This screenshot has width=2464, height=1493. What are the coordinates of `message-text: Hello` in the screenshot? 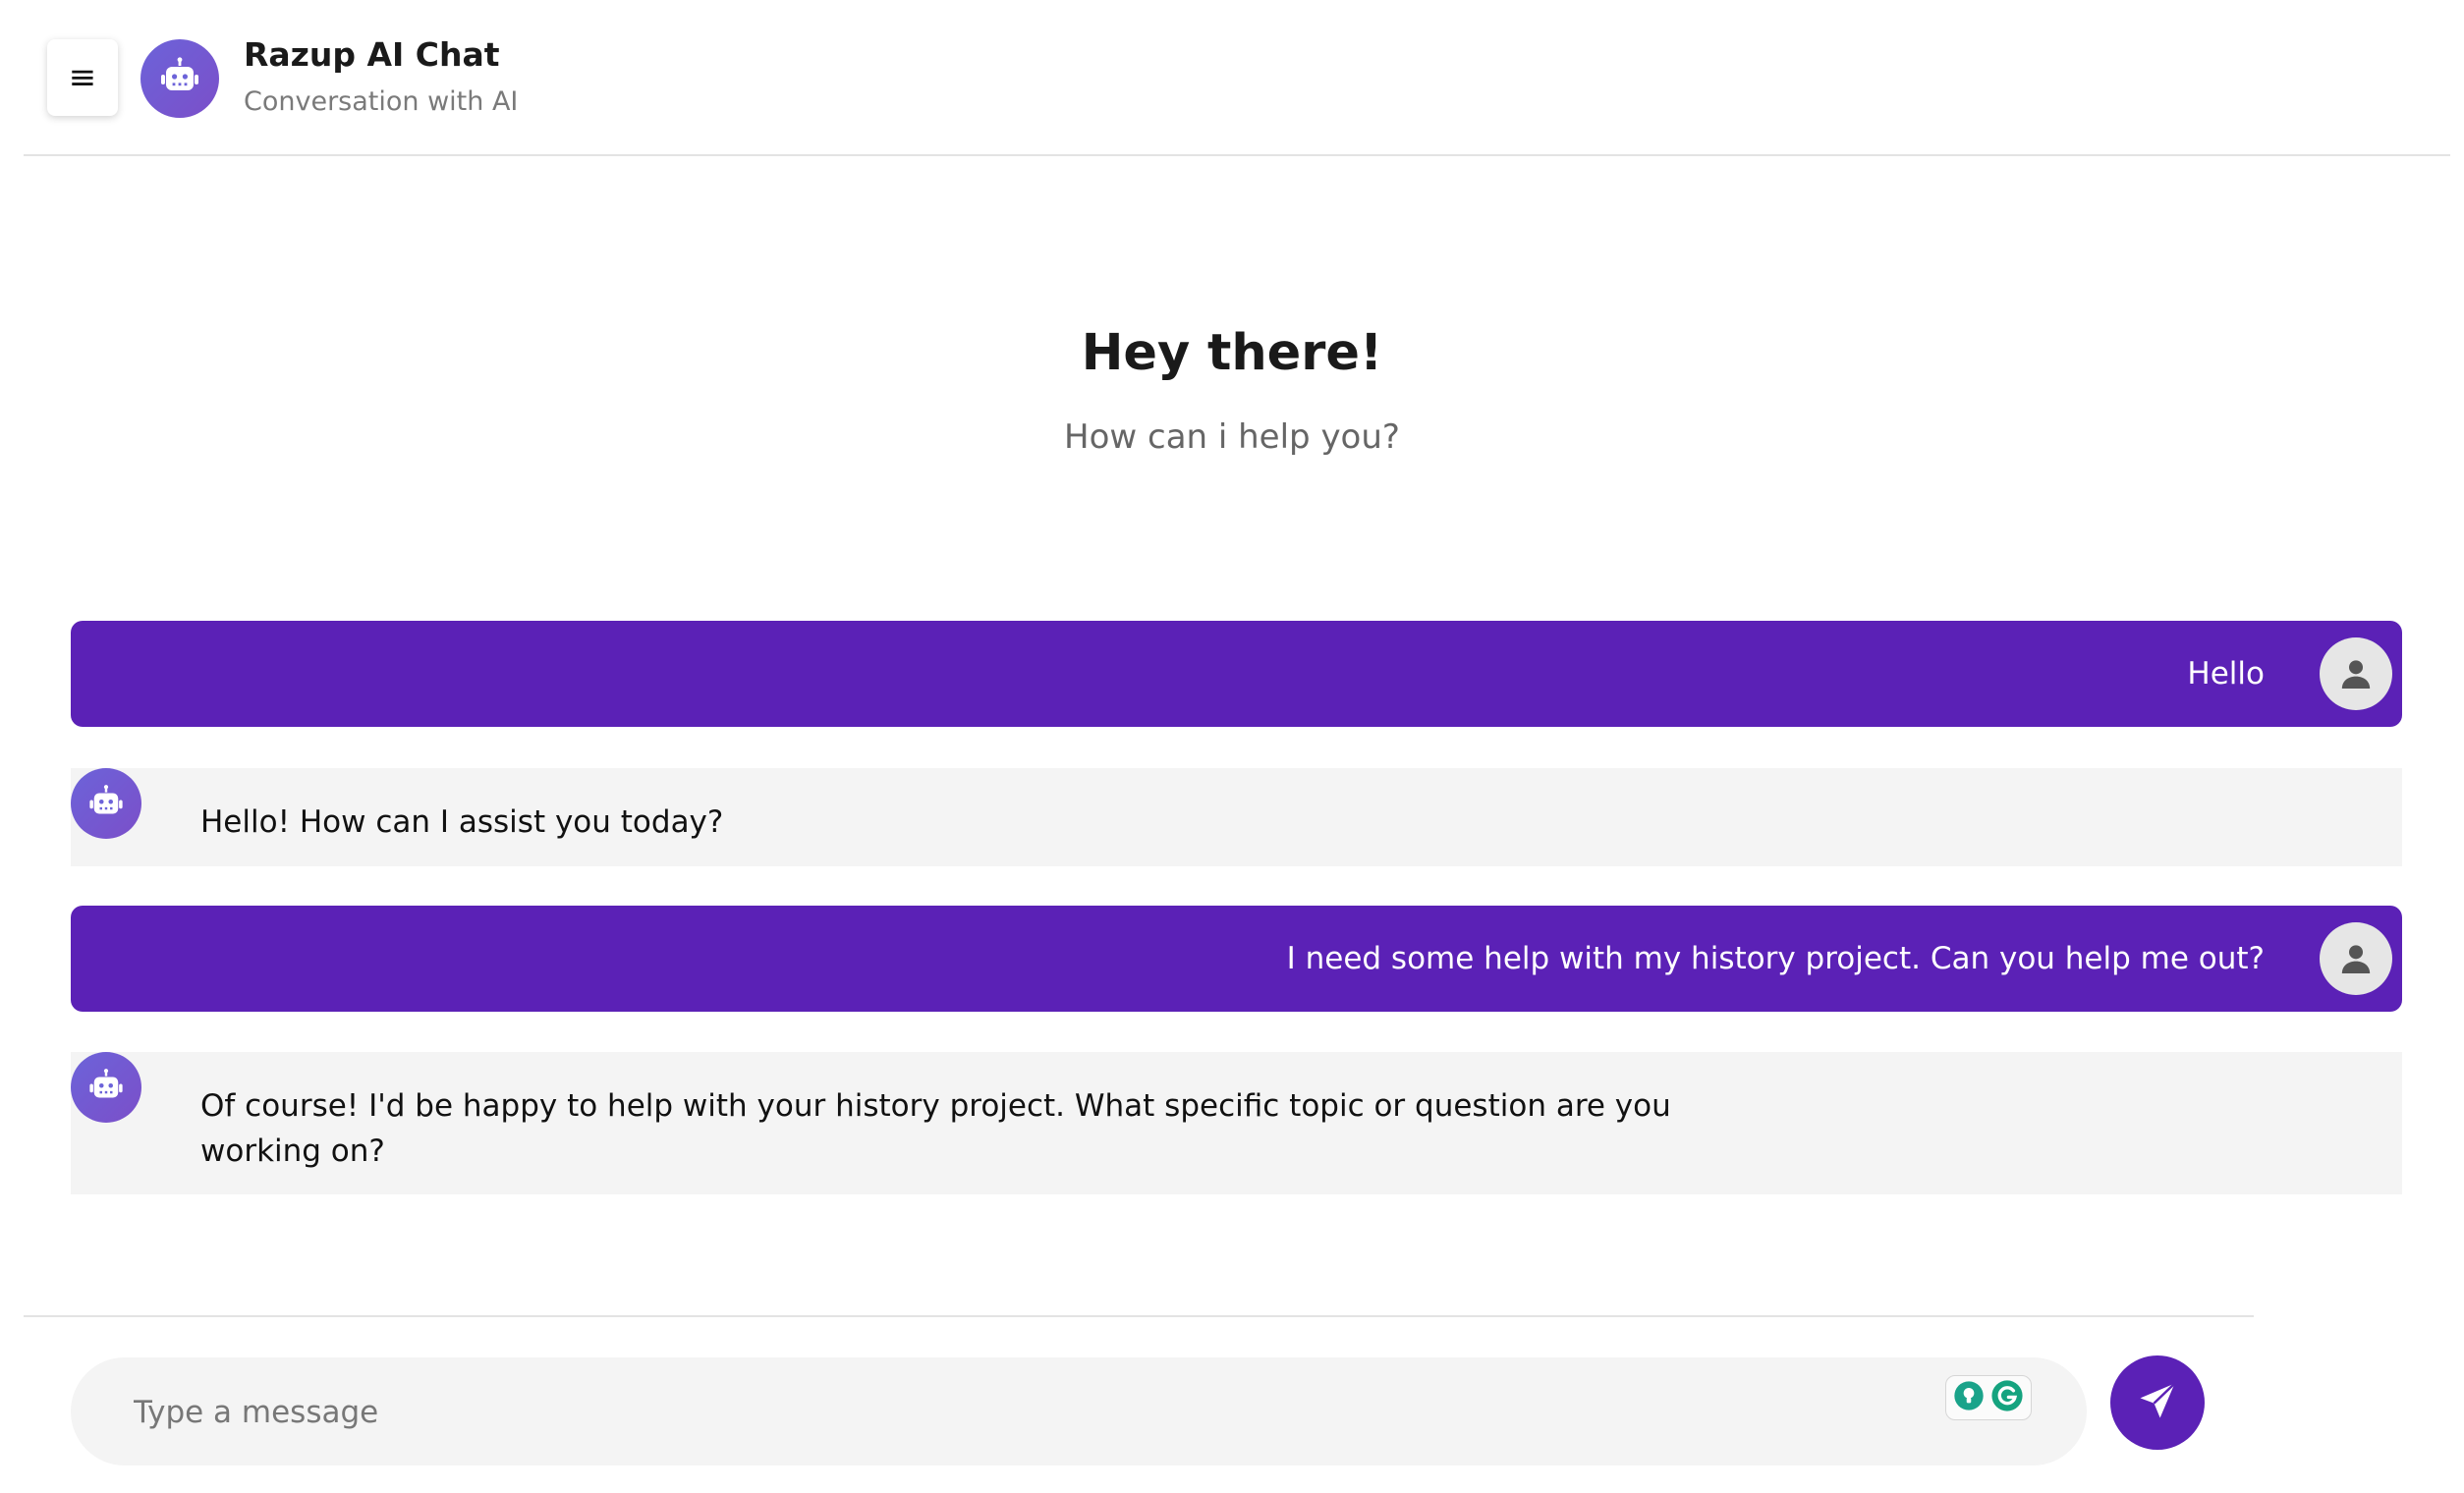 It's located at (2226, 673).